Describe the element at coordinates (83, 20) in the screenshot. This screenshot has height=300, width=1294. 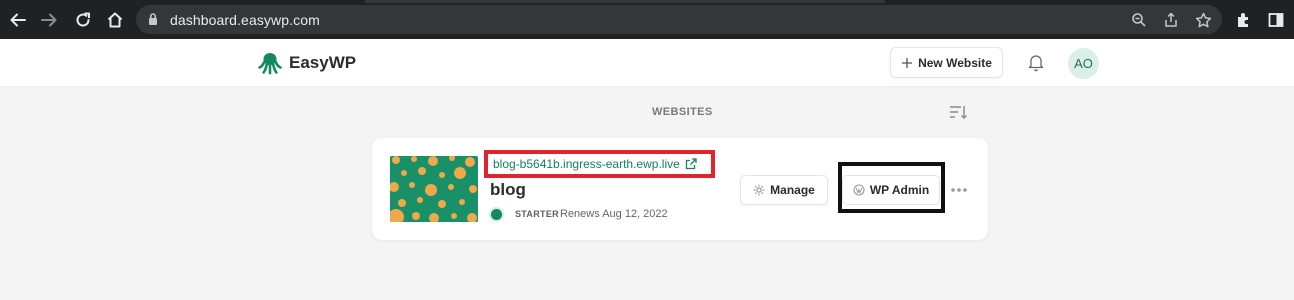
I see `reload-icon` at that location.